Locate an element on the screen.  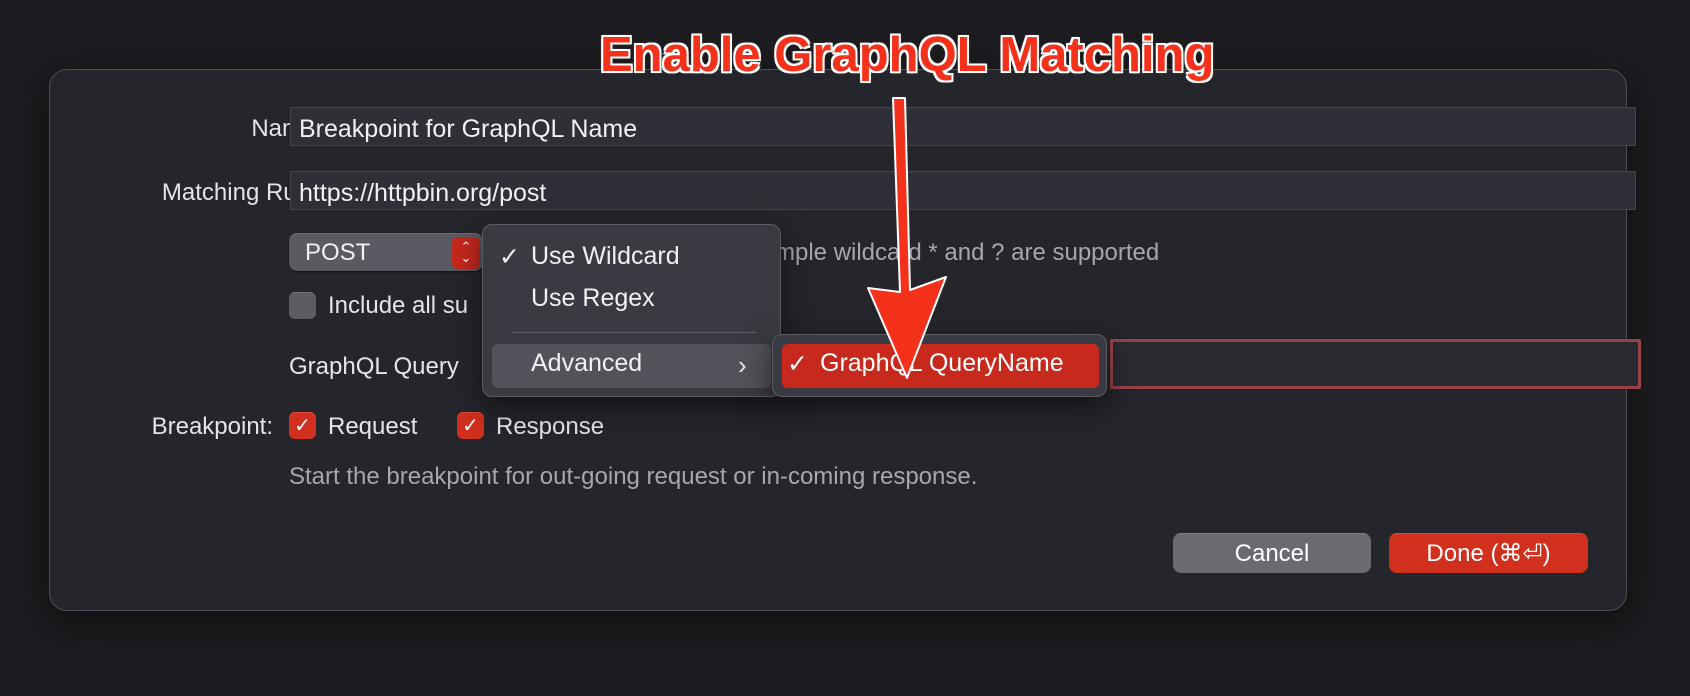
annotation-arrow-icon is located at coordinates (907, 238).